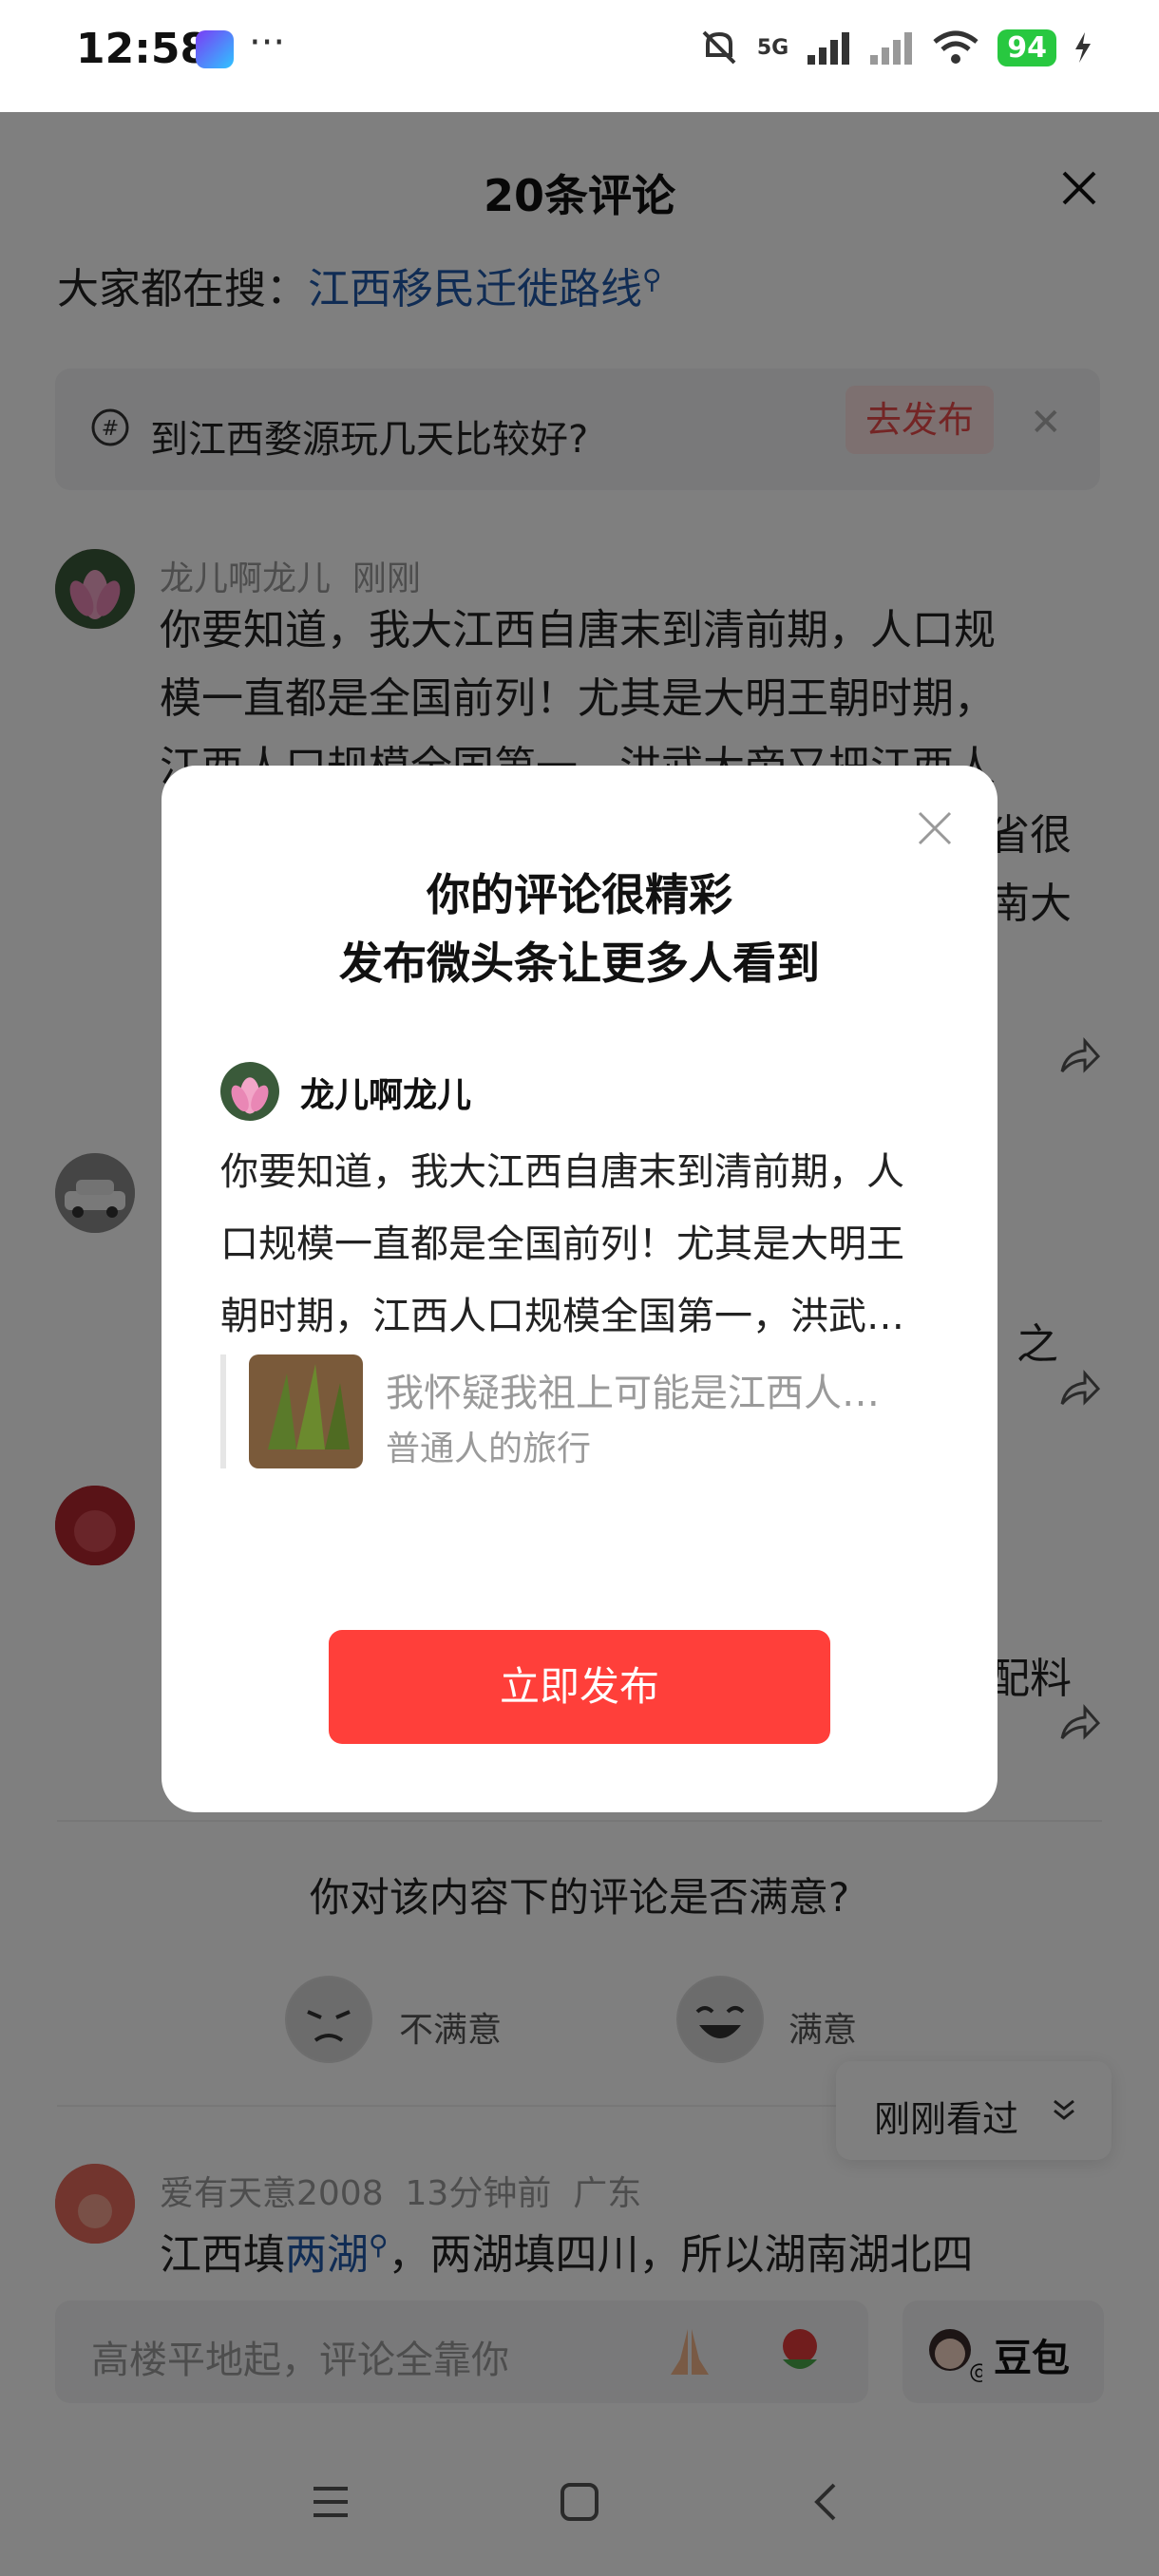 The image size is (1159, 2576). What do you see at coordinates (143, 49) in the screenshot?
I see `status-time: 12:58` at bounding box center [143, 49].